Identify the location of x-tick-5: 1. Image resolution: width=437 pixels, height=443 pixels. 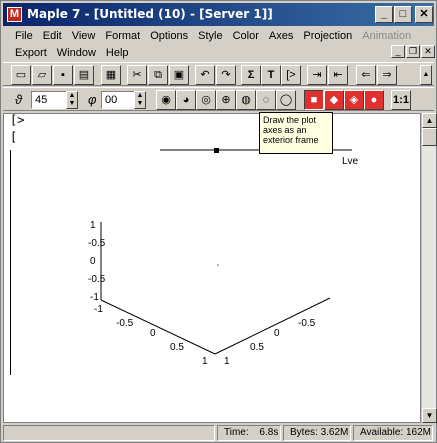
(205, 361).